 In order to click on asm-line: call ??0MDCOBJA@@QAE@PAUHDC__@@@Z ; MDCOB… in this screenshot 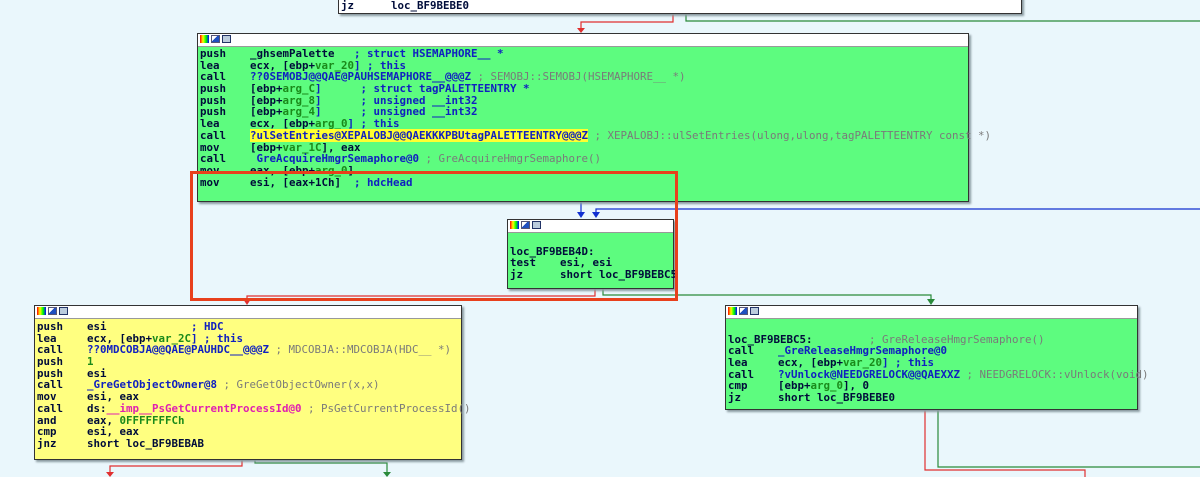, I will do `click(248, 350)`.